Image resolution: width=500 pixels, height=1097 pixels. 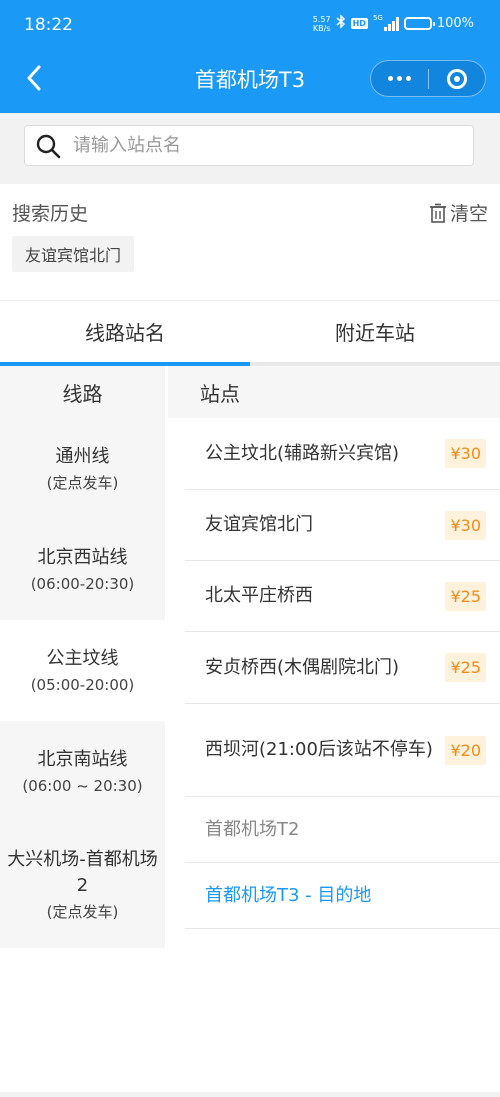 What do you see at coordinates (455, 23) in the screenshot?
I see `battery-level: 100%` at bounding box center [455, 23].